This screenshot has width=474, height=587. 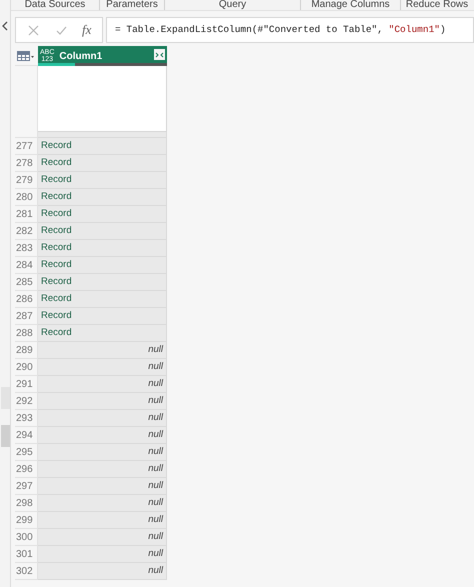 I want to click on table-icon, so click(x=25, y=55).